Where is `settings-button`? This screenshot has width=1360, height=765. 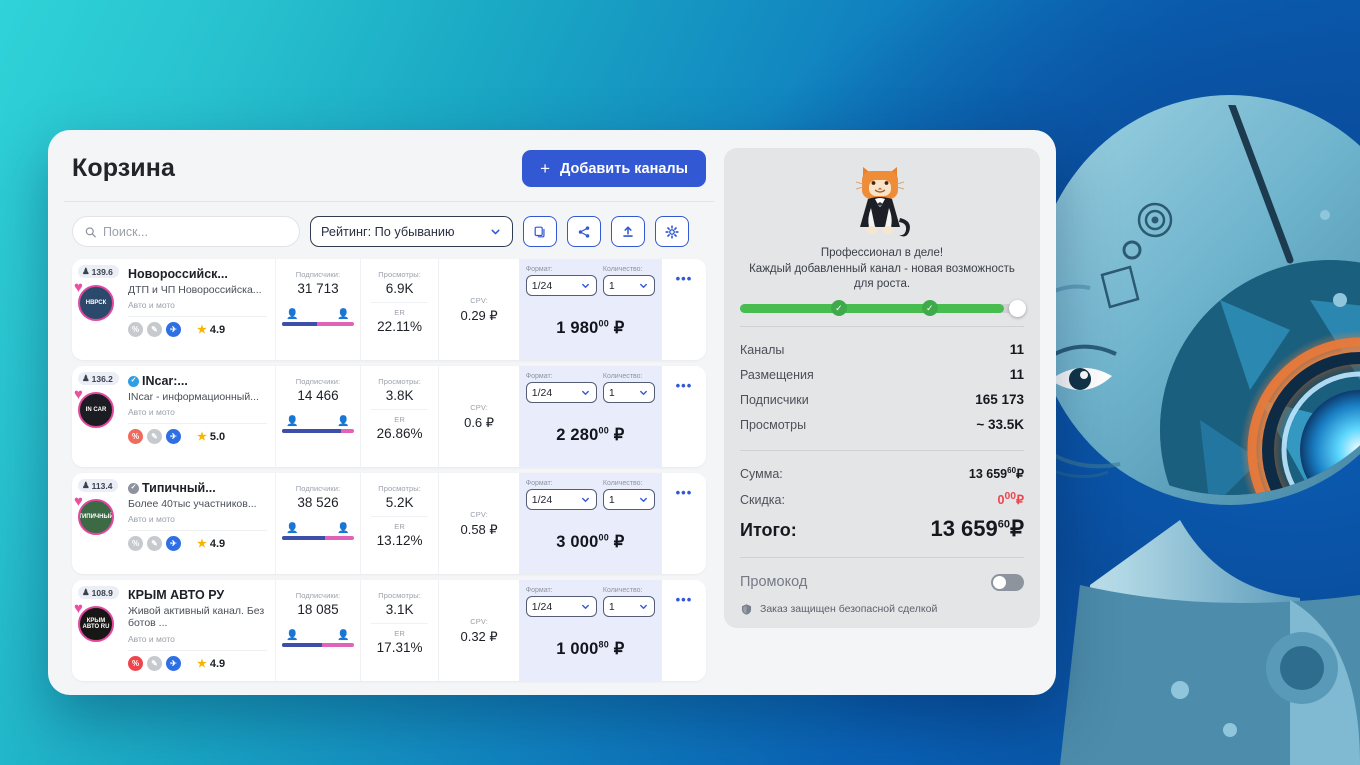
settings-button is located at coordinates (672, 231).